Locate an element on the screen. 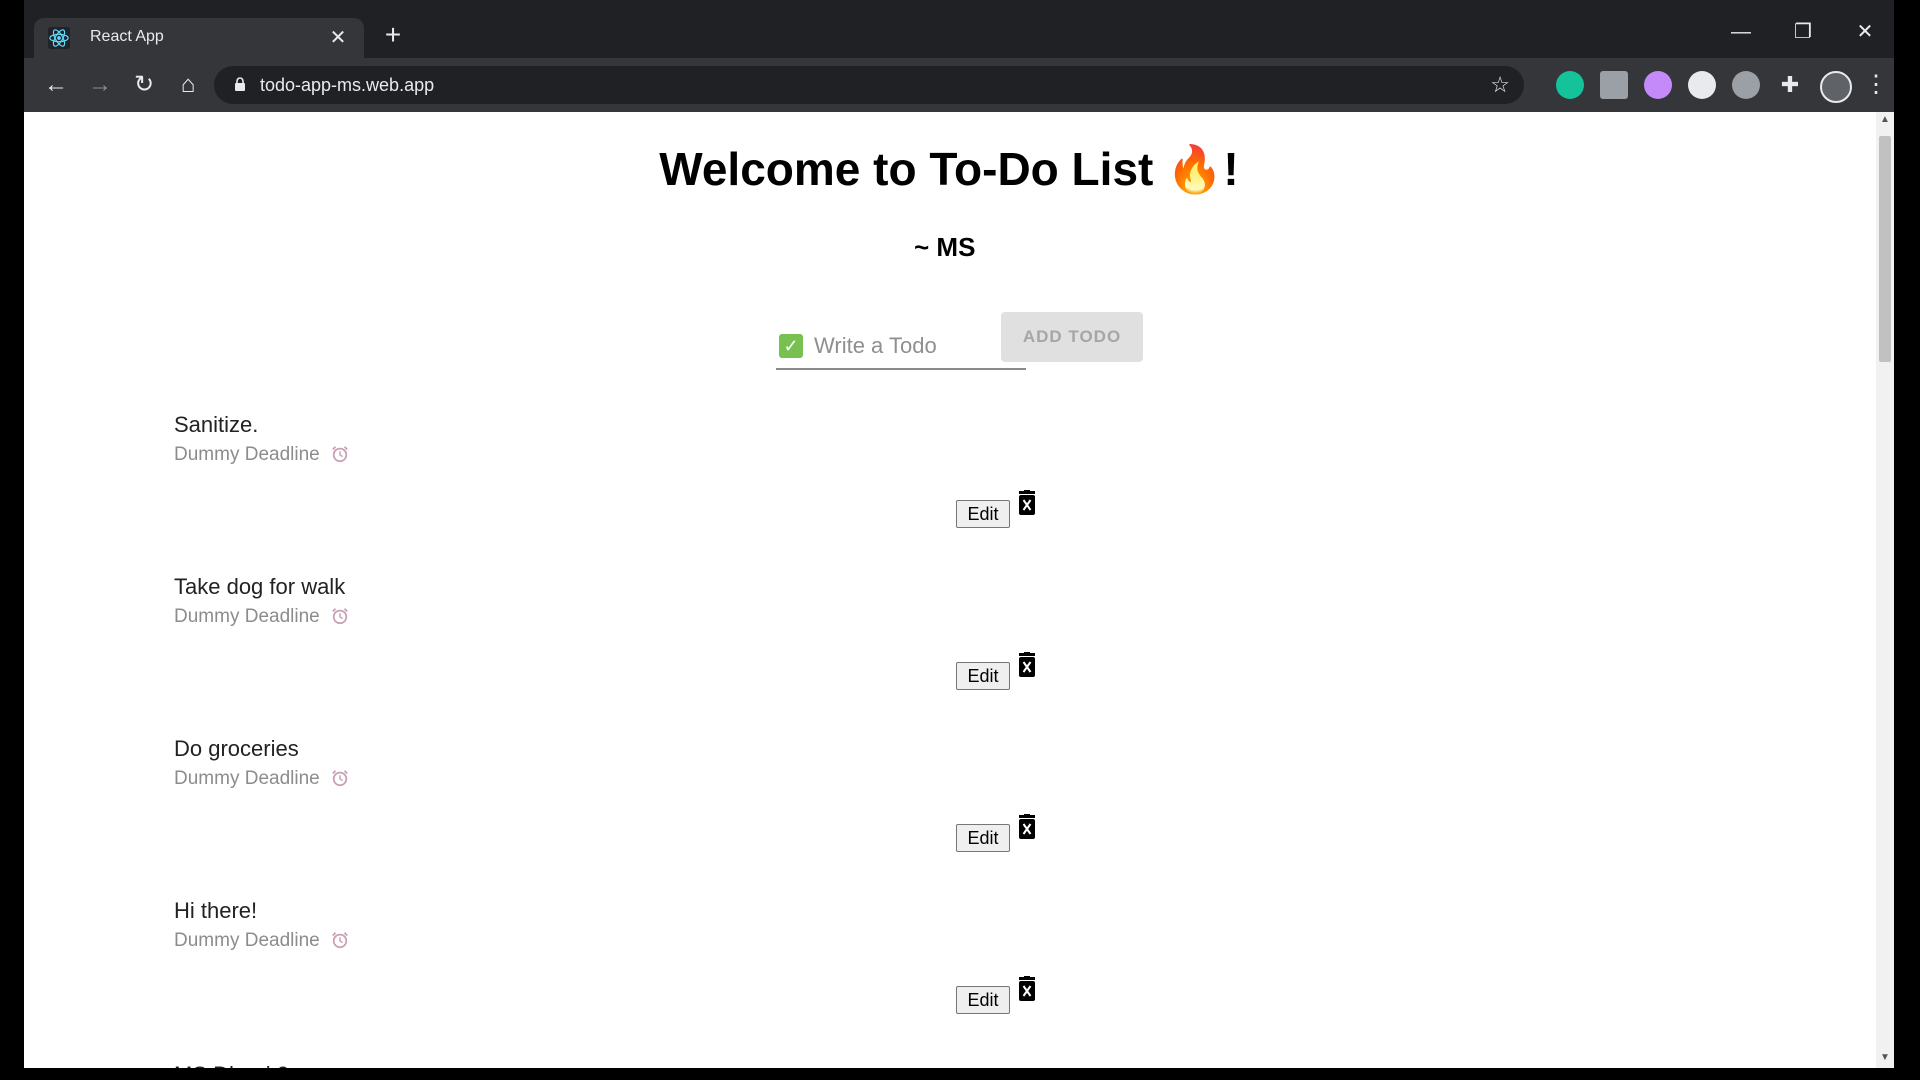 This screenshot has width=1920, height=1080. address-bar: todo-app-ms.web.app ☆ is located at coordinates (869, 85).